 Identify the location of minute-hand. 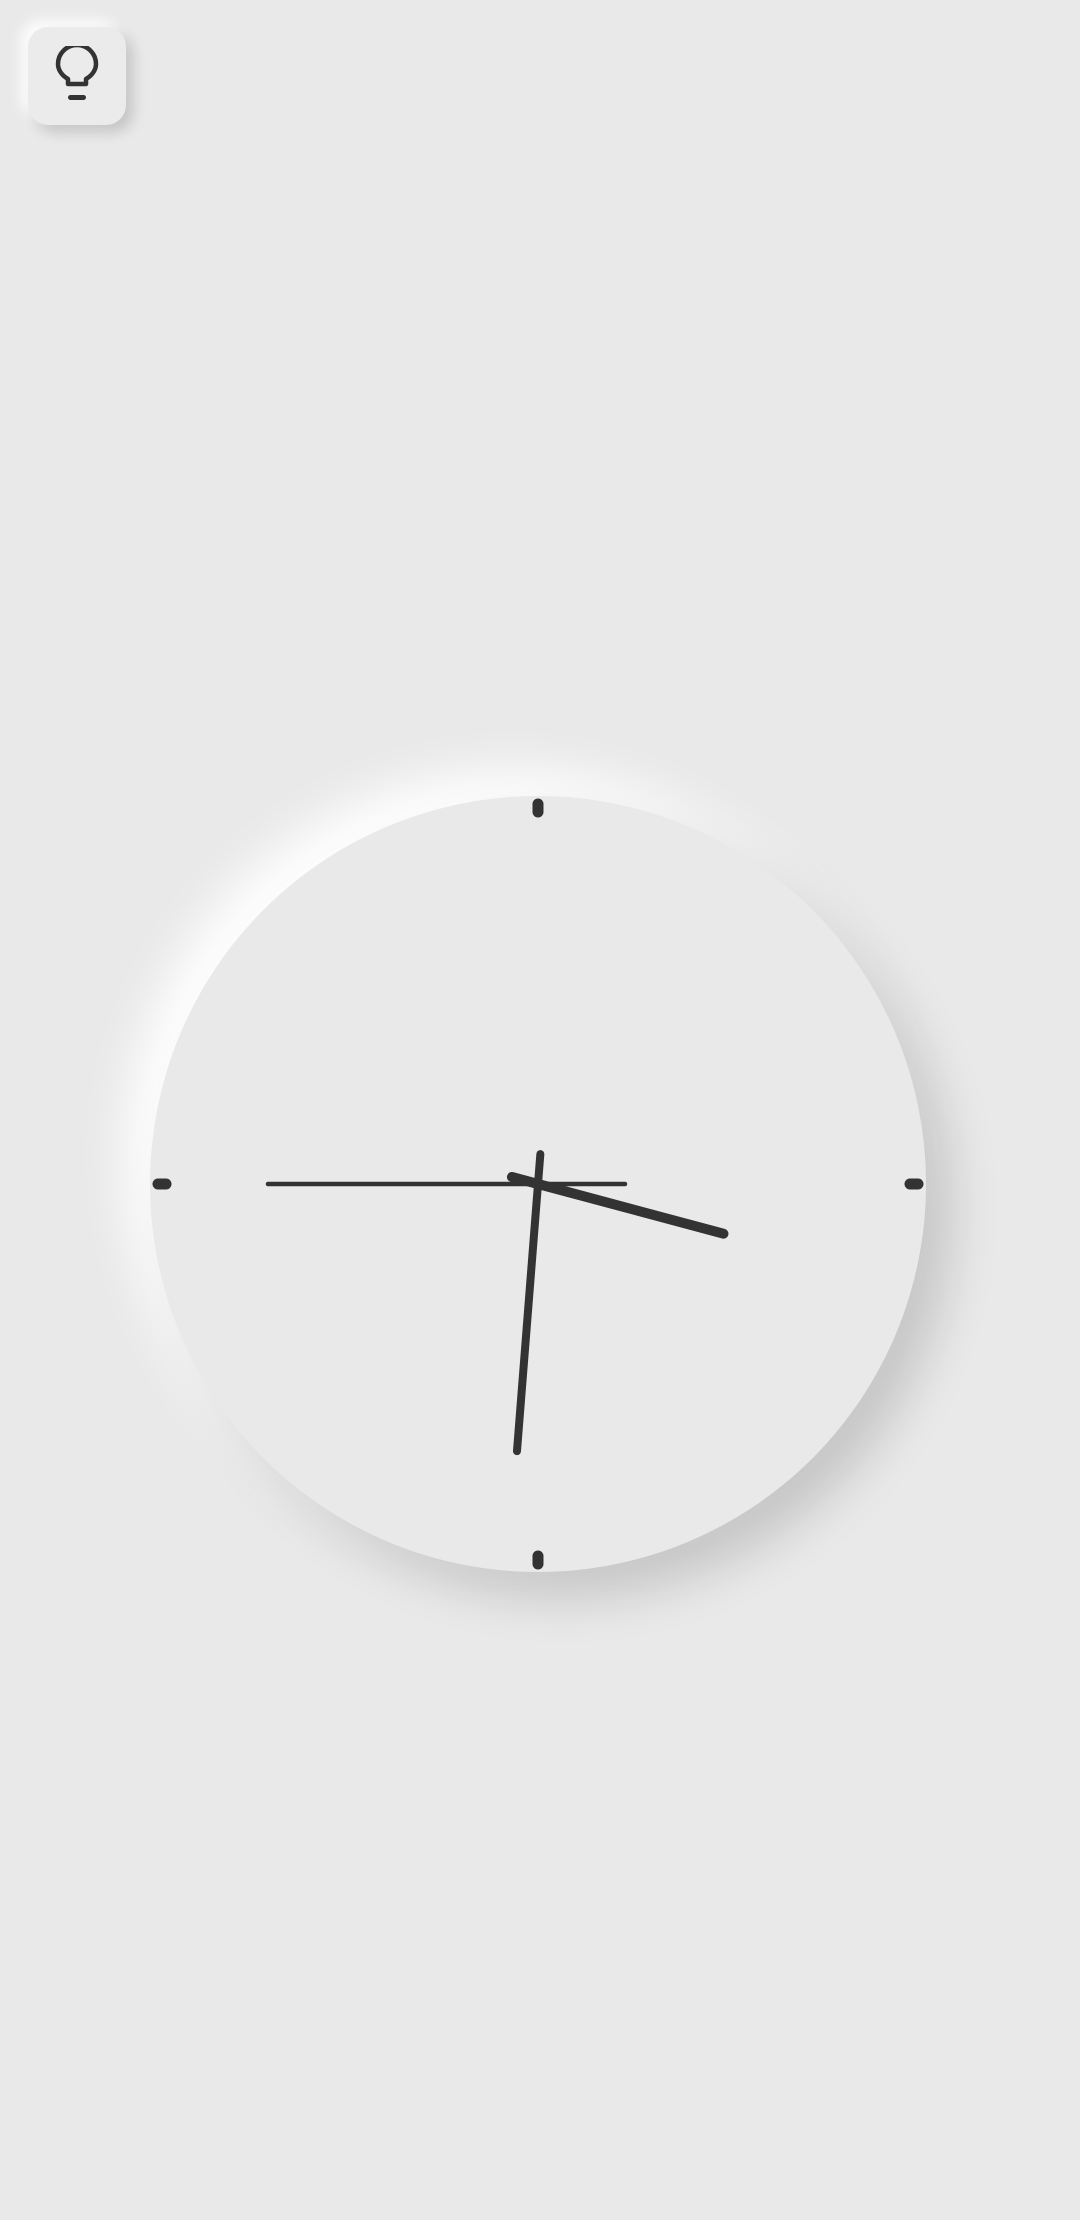
(528, 1303).